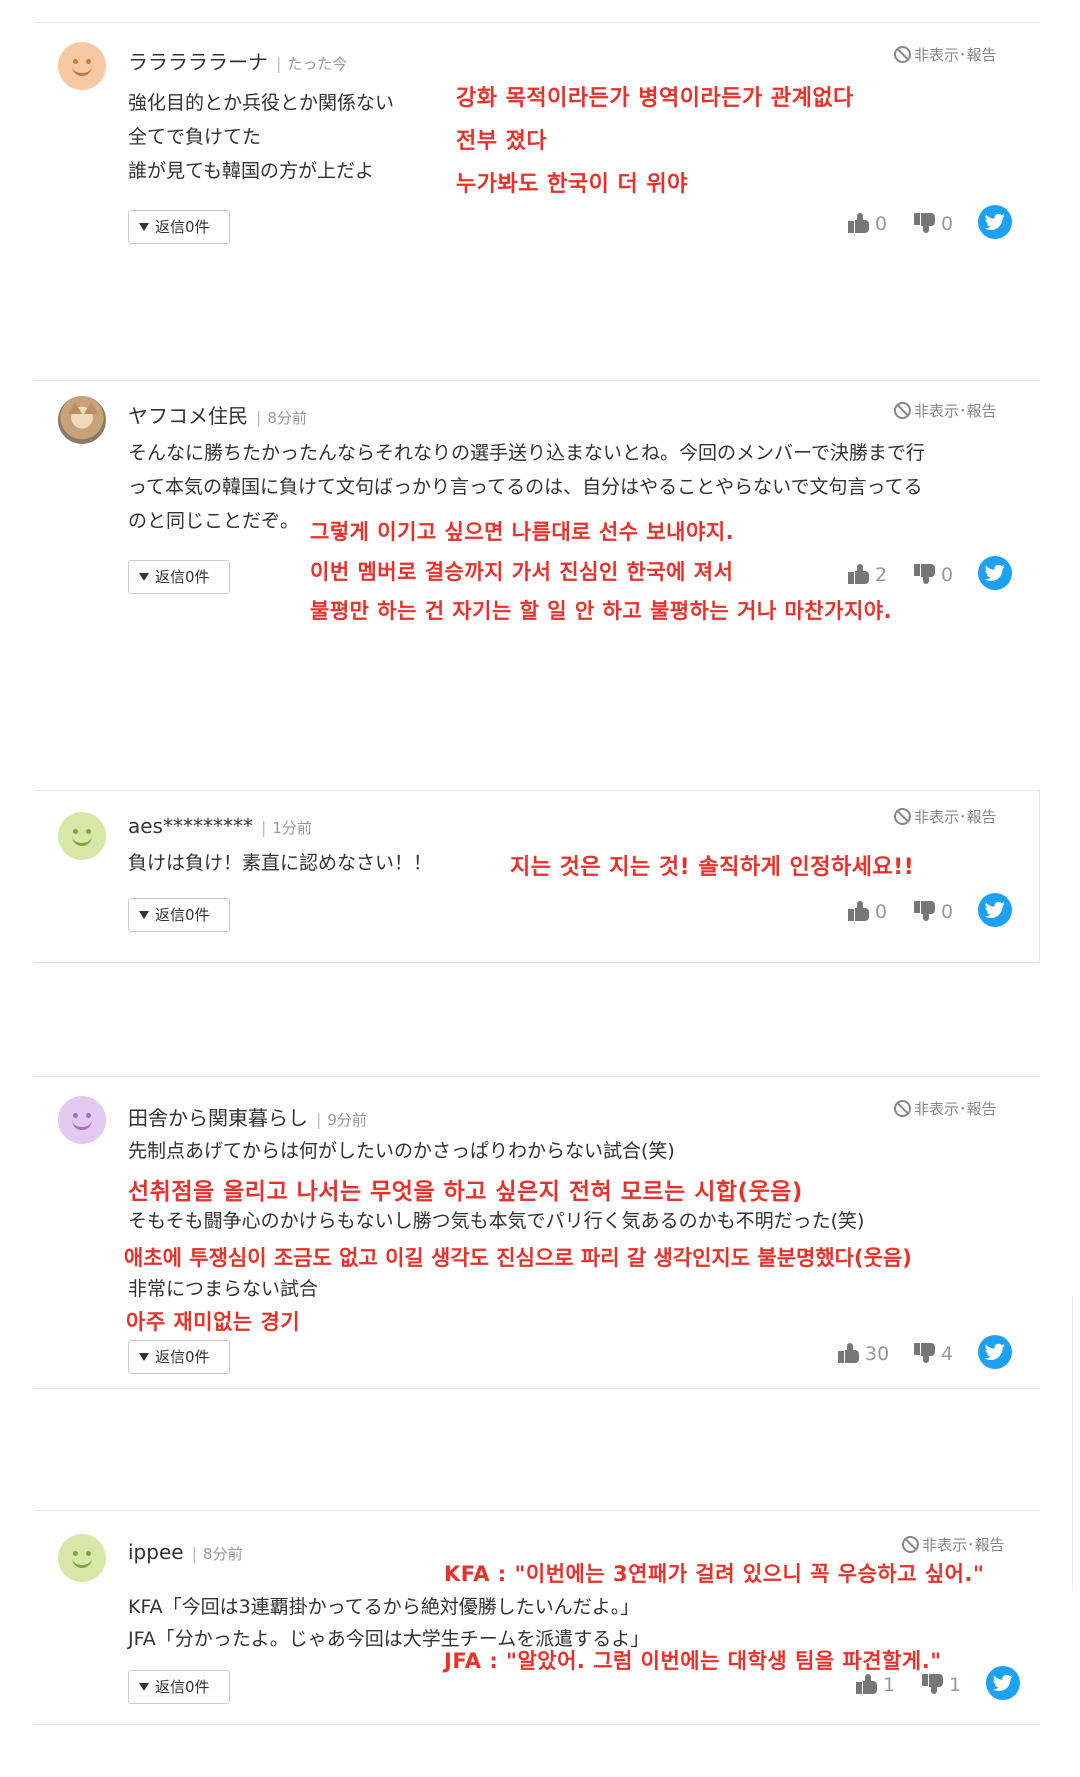 Image resolution: width=1080 pixels, height=1777 pixels. I want to click on comment-header: ヤフコメ住民 | 8分前, so click(217, 416).